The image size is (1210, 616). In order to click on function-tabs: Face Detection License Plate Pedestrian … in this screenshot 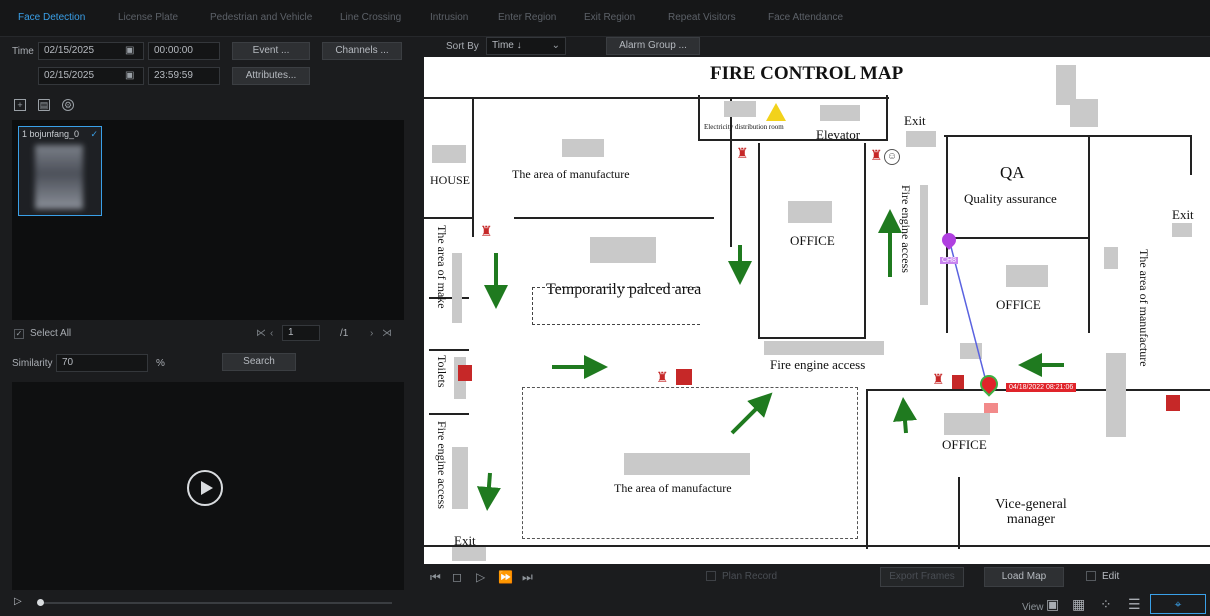, I will do `click(605, 18)`.